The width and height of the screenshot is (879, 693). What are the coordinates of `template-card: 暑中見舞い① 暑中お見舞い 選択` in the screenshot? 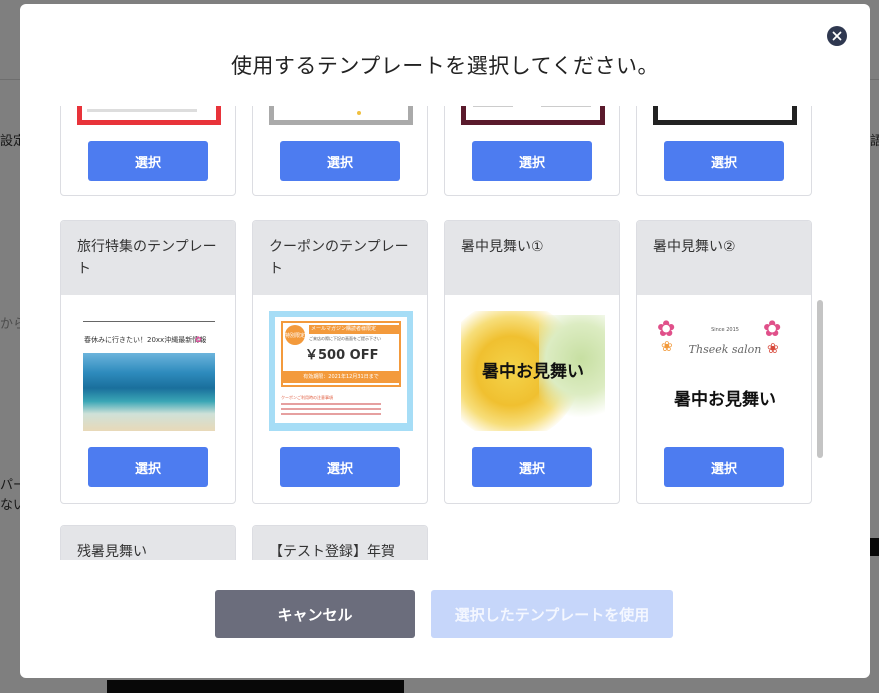 It's located at (532, 362).